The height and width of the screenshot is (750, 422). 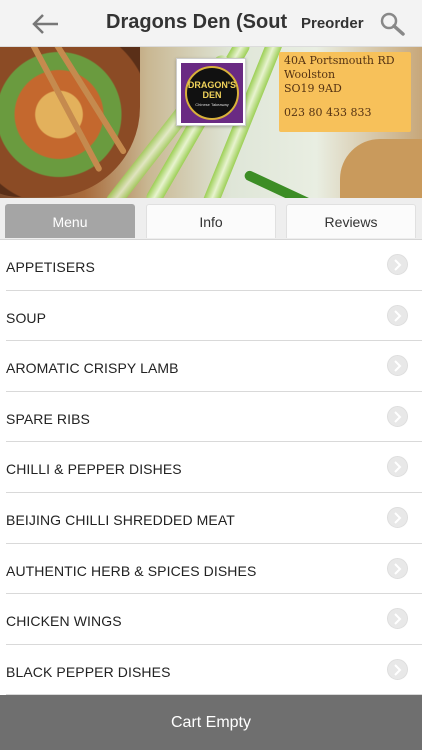 I want to click on cart-button: Cart Empty, so click(x=211, y=722).